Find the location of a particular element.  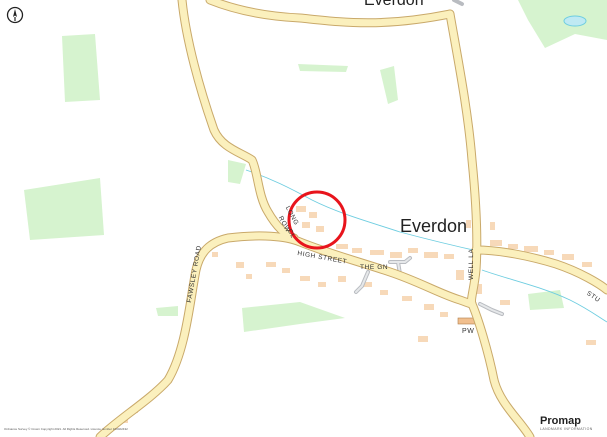

place-of-worship-label: PW is located at coordinates (468, 331).